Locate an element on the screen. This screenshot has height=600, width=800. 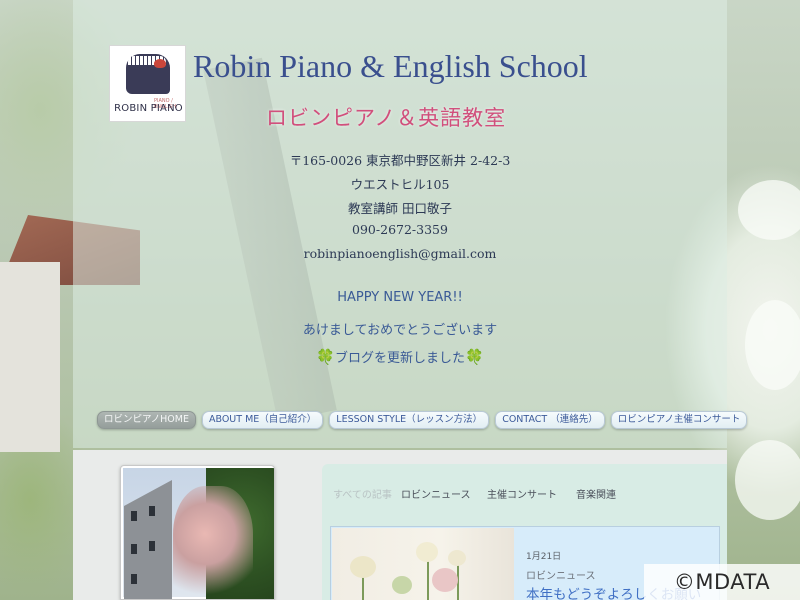
teacher-name: 教室講師 田口敬子 is located at coordinates (400, 208).